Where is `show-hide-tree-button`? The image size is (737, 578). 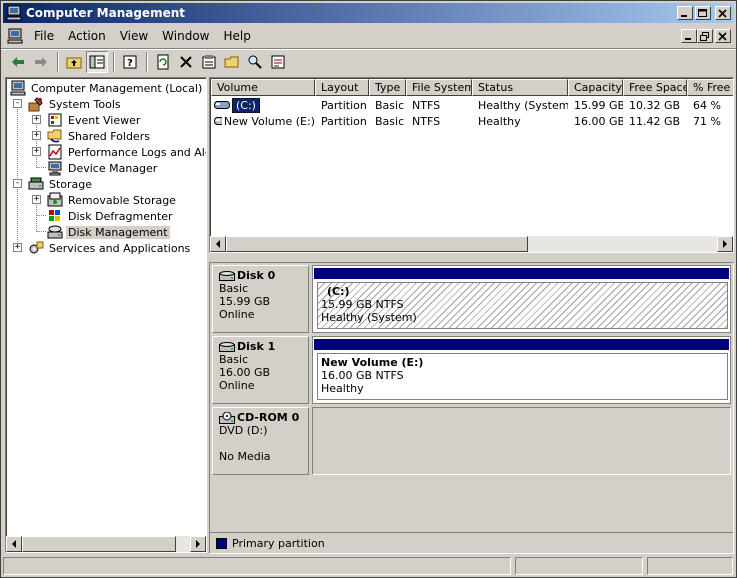 show-hide-tree-button is located at coordinates (97, 62).